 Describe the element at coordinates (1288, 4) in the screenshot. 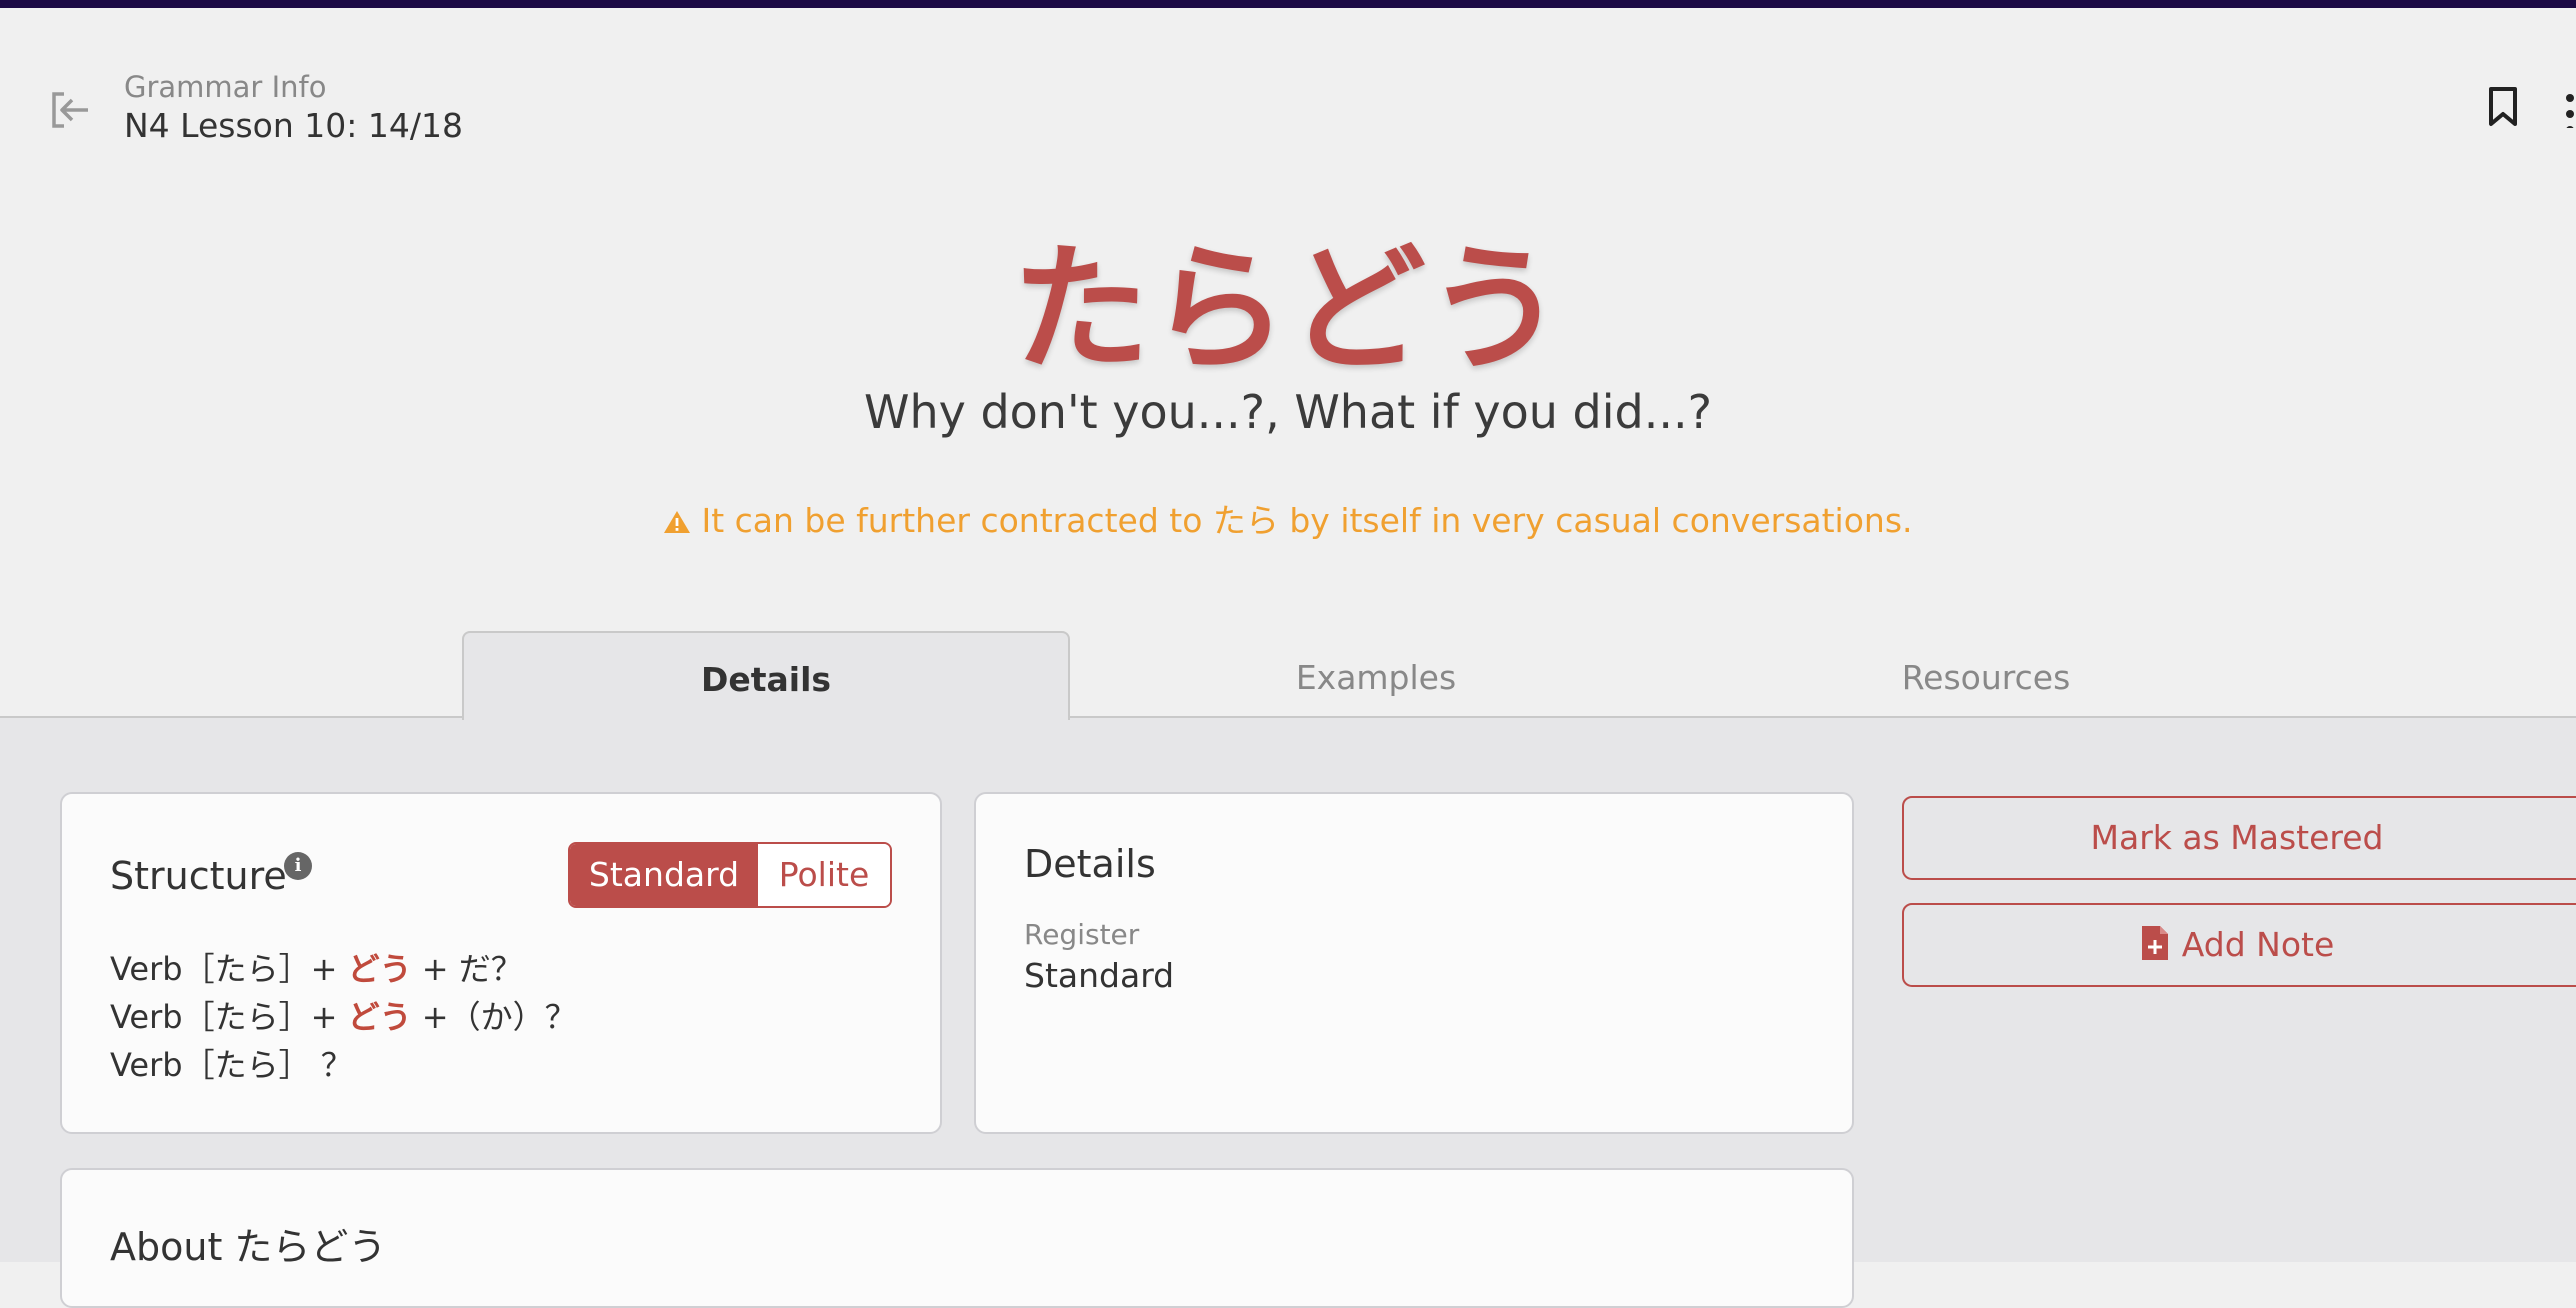

I see `top-accent-bar` at that location.